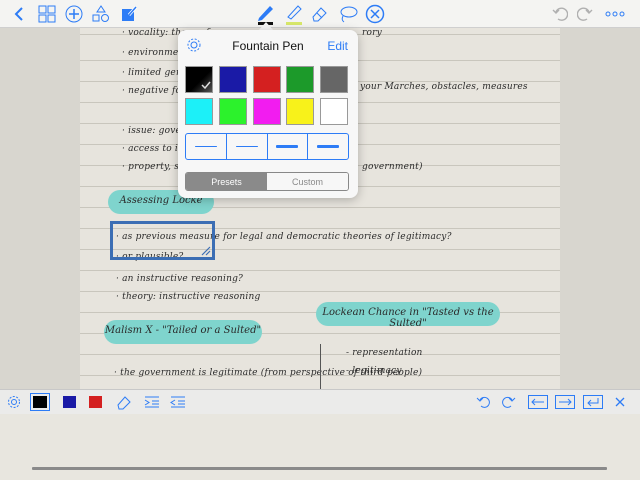 Image resolution: width=640 pixels, height=480 pixels. What do you see at coordinates (384, 353) in the screenshot?
I see `note-line: - representation` at bounding box center [384, 353].